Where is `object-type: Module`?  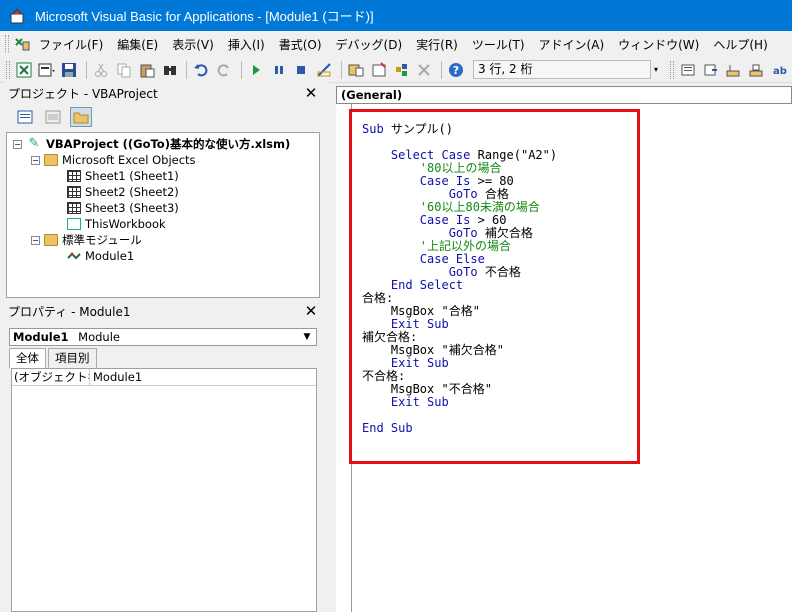
object-type: Module is located at coordinates (99, 337).